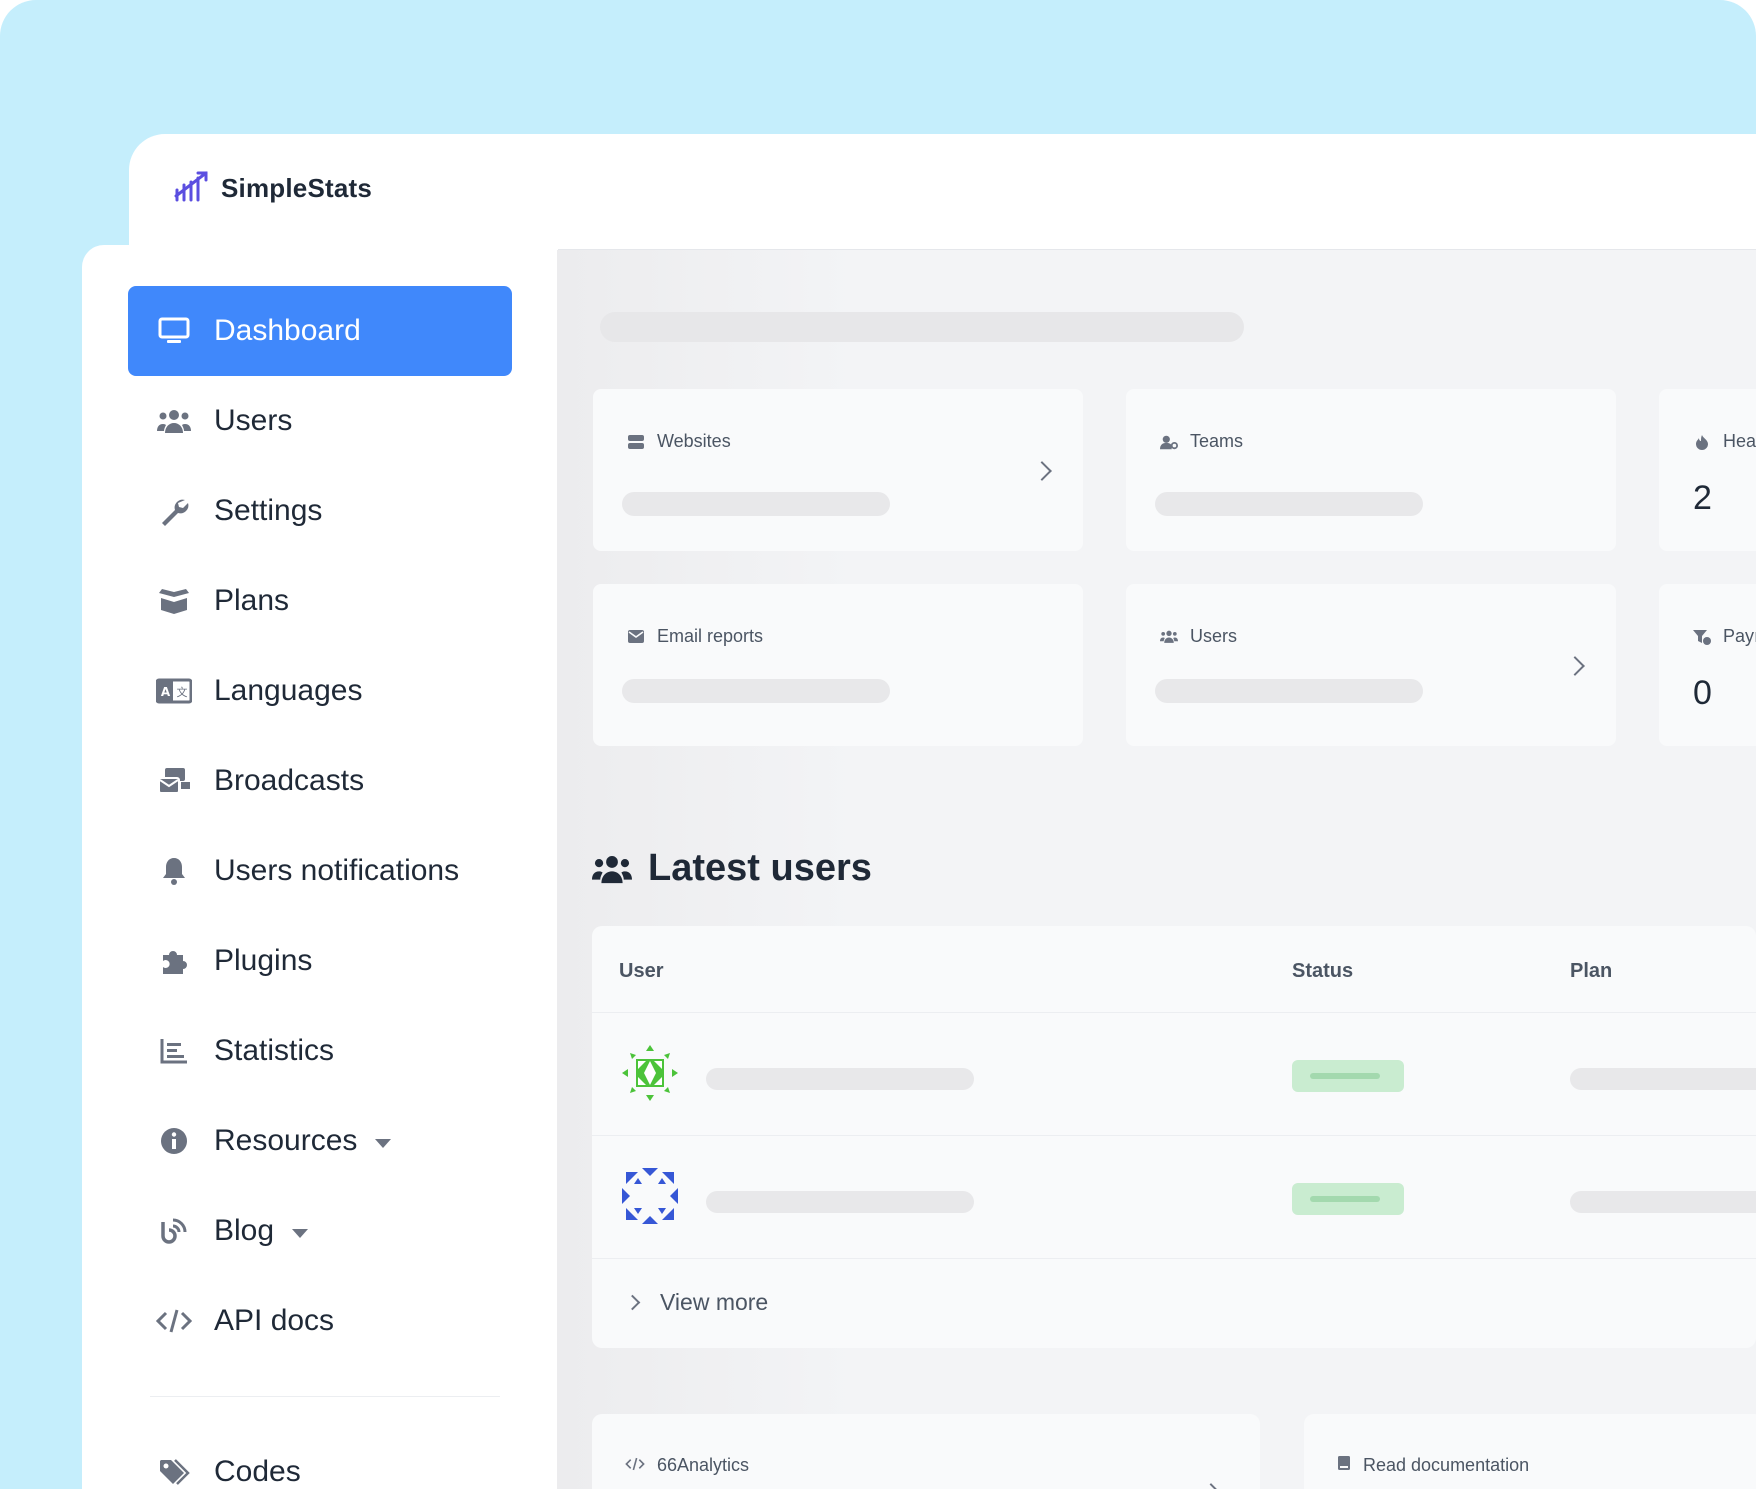 The width and height of the screenshot is (1756, 1489). Describe the element at coordinates (1739, 636) in the screenshot. I see `stat-label: Payı` at that location.